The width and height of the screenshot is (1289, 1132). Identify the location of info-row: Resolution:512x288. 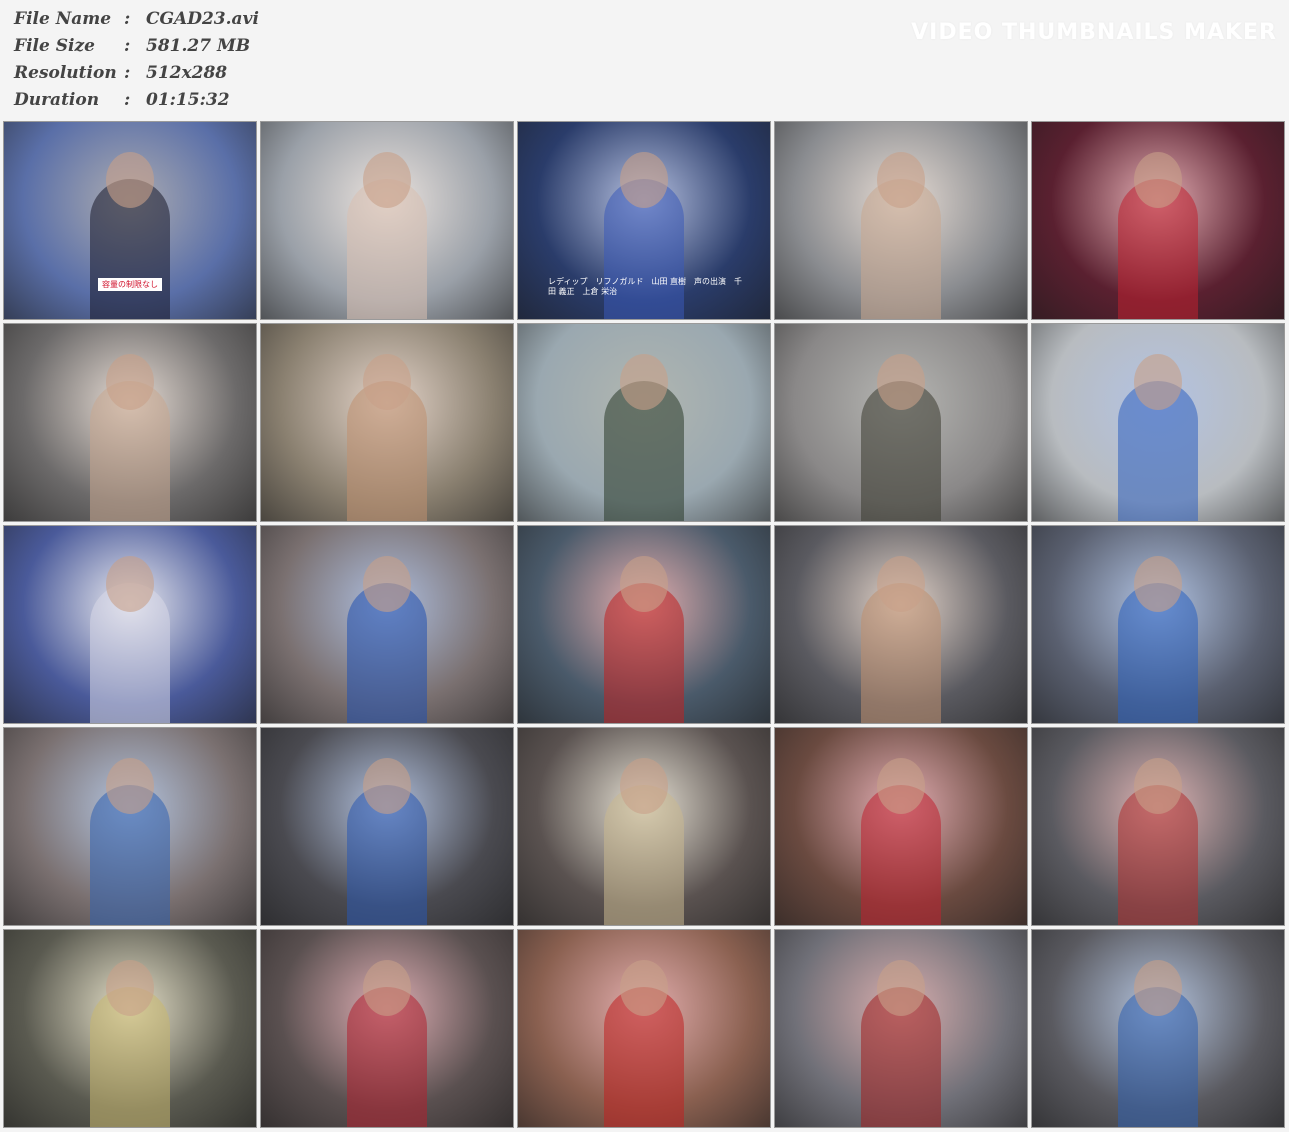
(136, 73).